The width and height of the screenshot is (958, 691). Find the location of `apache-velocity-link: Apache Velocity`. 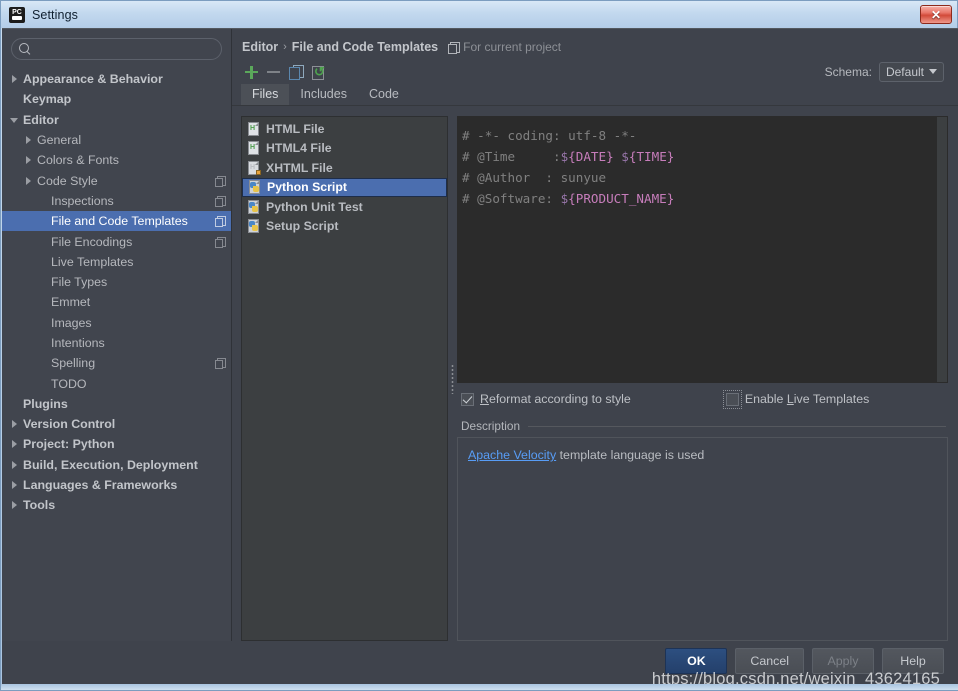

apache-velocity-link: Apache Velocity is located at coordinates (512, 455).